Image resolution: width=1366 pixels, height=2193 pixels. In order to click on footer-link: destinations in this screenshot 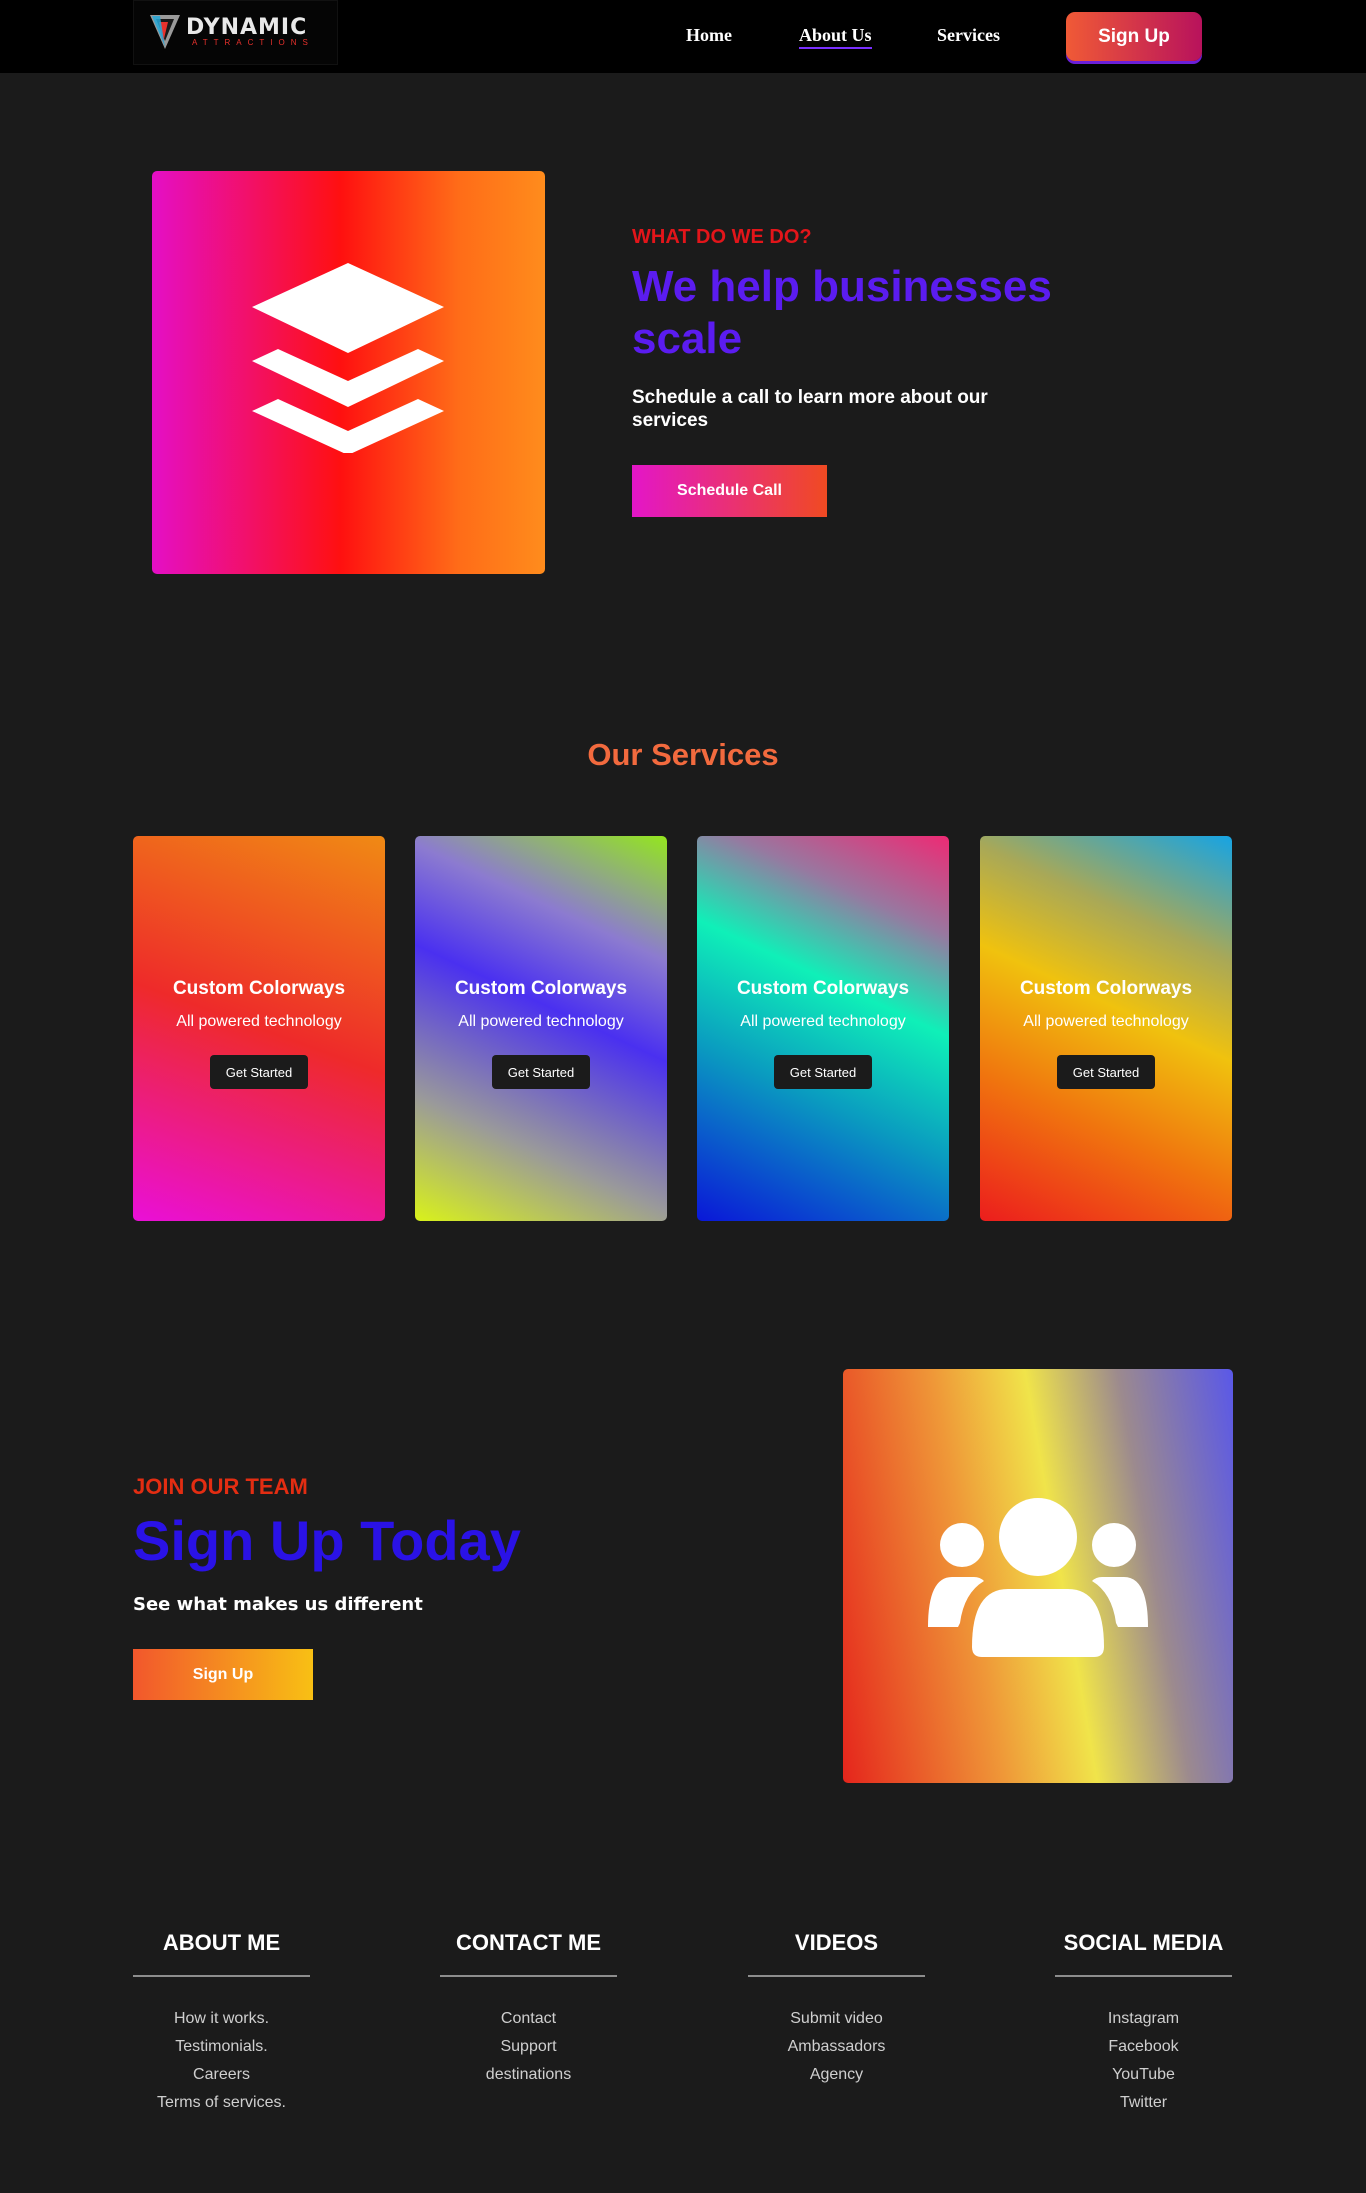, I will do `click(528, 2075)`.